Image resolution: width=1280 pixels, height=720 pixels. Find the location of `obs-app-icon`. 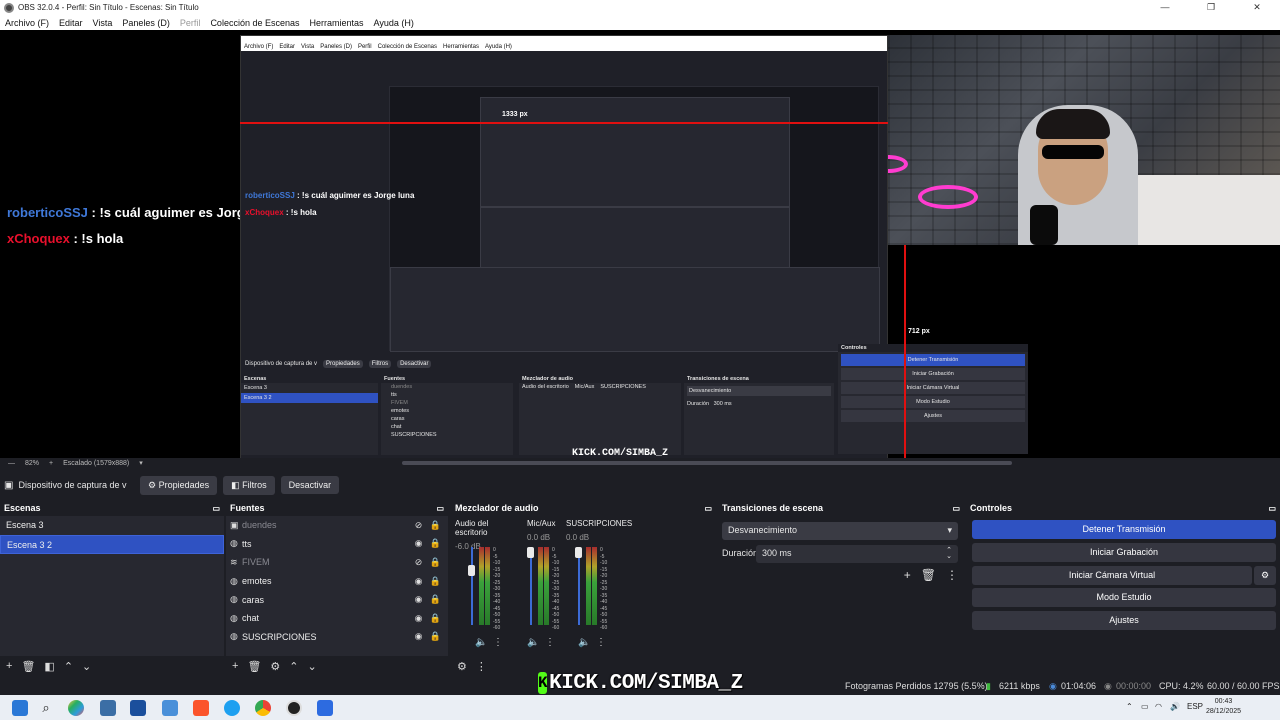

obs-app-icon is located at coordinates (294, 708).